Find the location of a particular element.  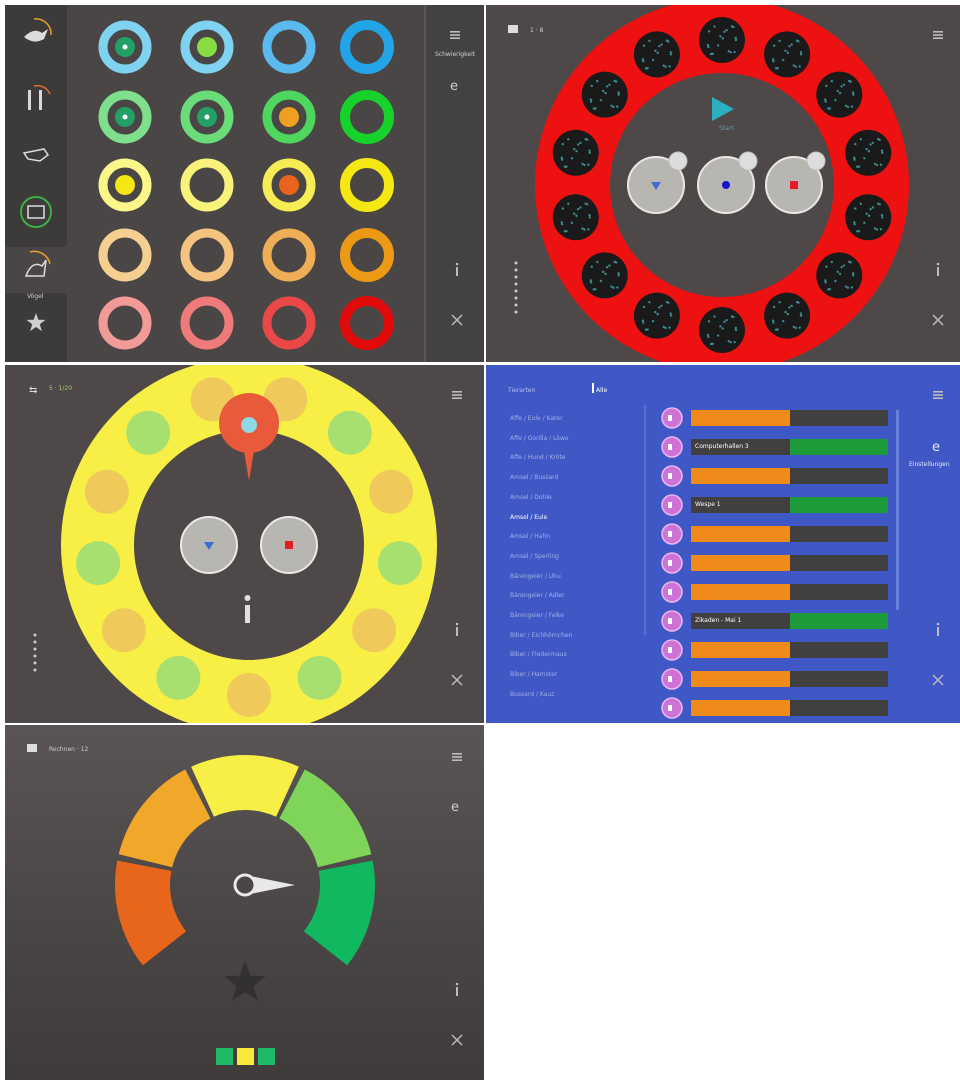

list-item: Affe / Gorilla / Löwe is located at coordinates (539, 438).